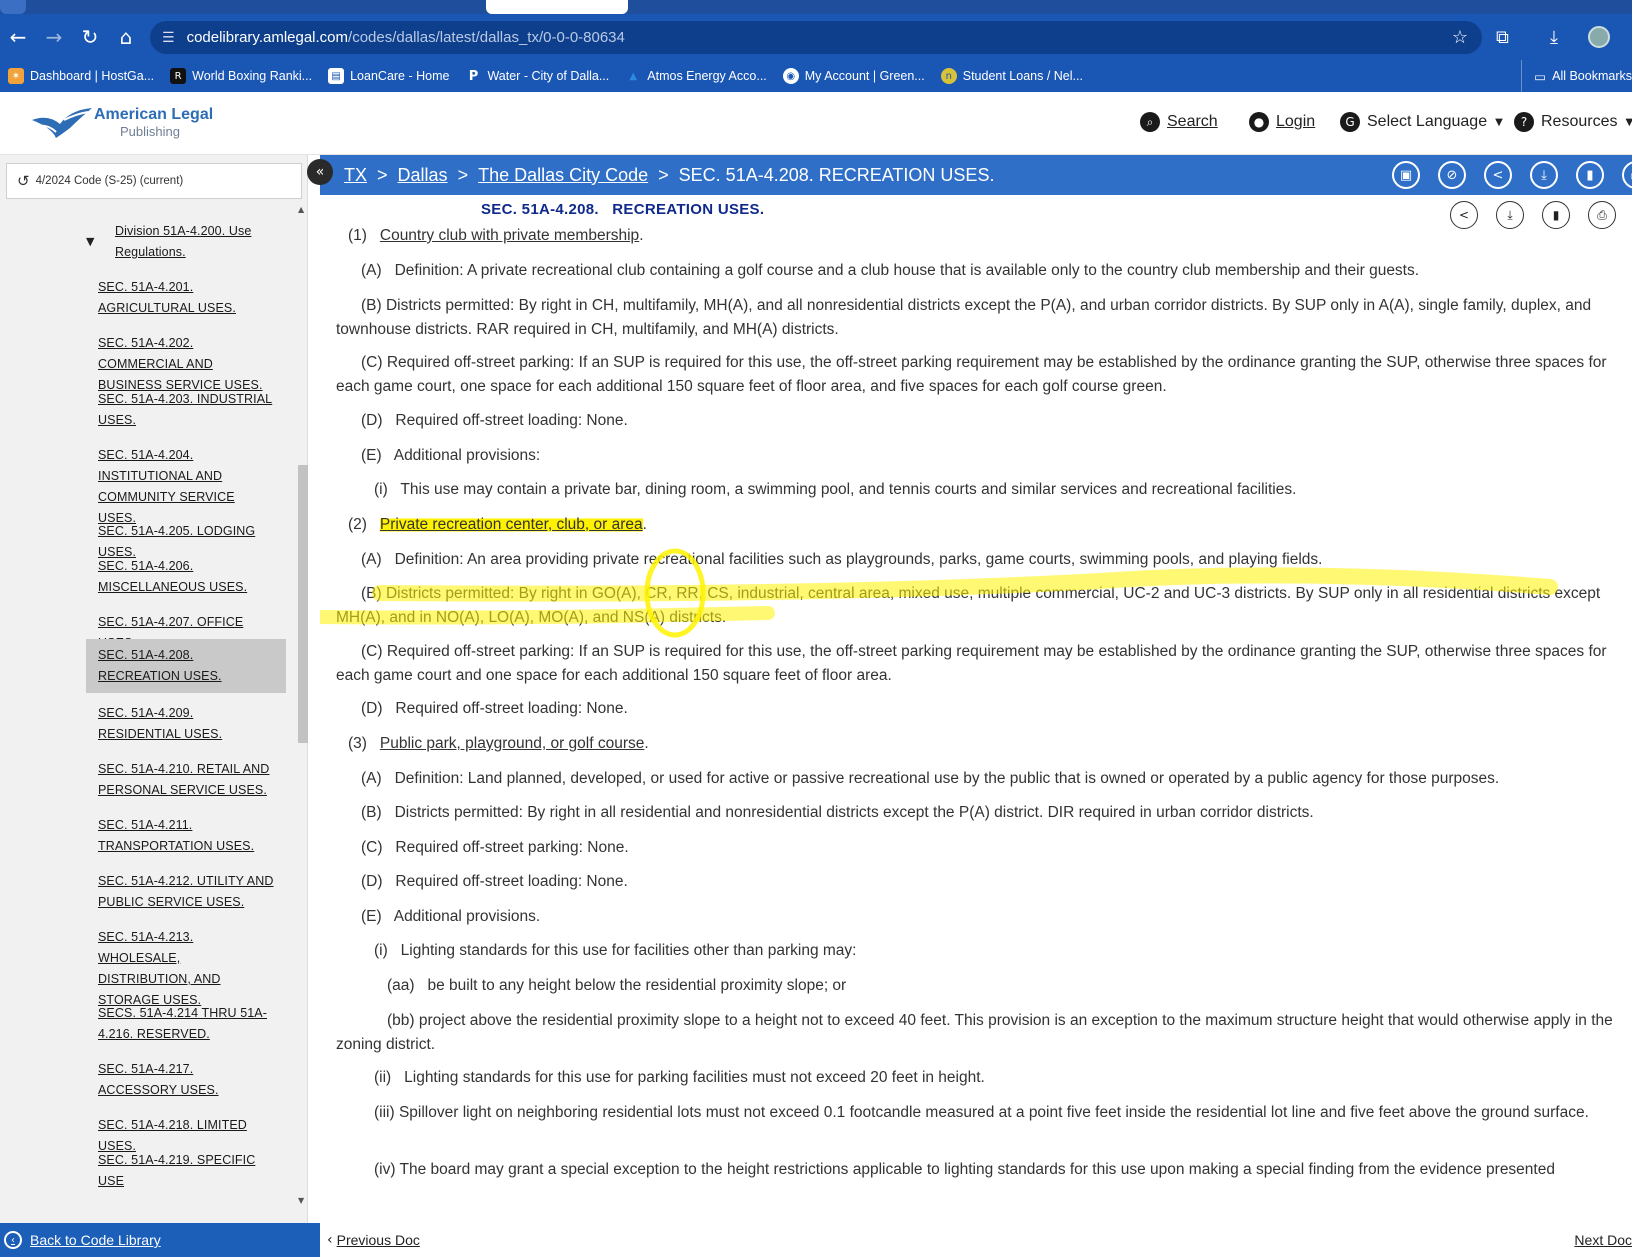 The width and height of the screenshot is (1632, 1257). I want to click on logo-subtitle: Publishing, so click(150, 131).